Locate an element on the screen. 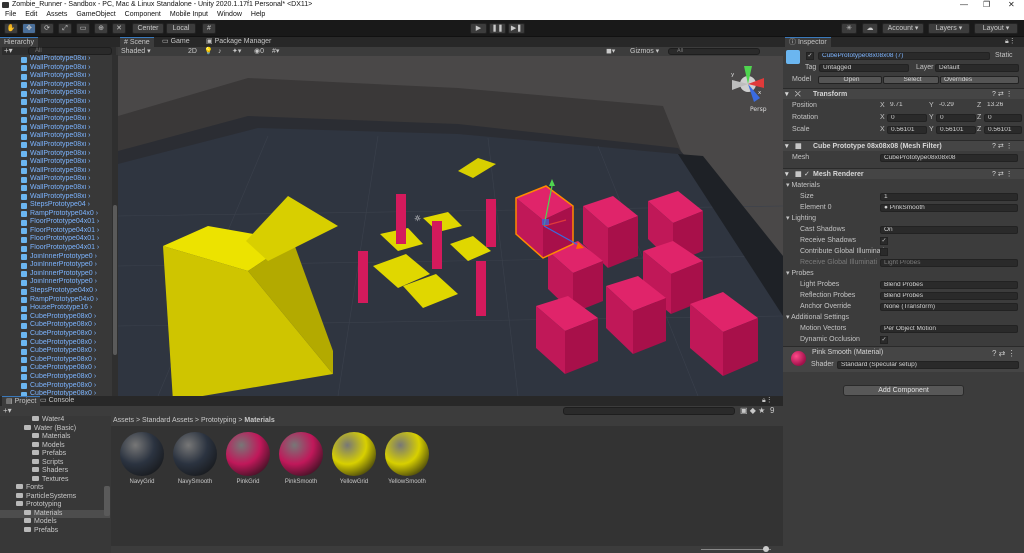 Image resolution: width=1024 pixels, height=553 pixels. folder-item: Materials is located at coordinates (55, 437).